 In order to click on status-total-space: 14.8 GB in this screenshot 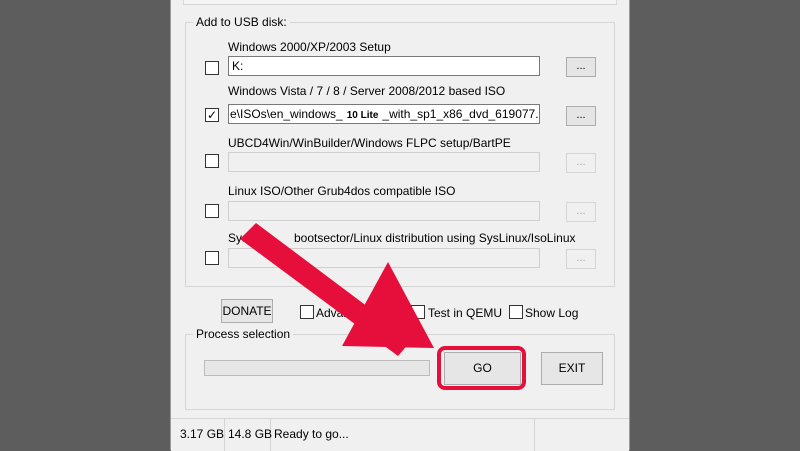, I will do `click(248, 435)`.